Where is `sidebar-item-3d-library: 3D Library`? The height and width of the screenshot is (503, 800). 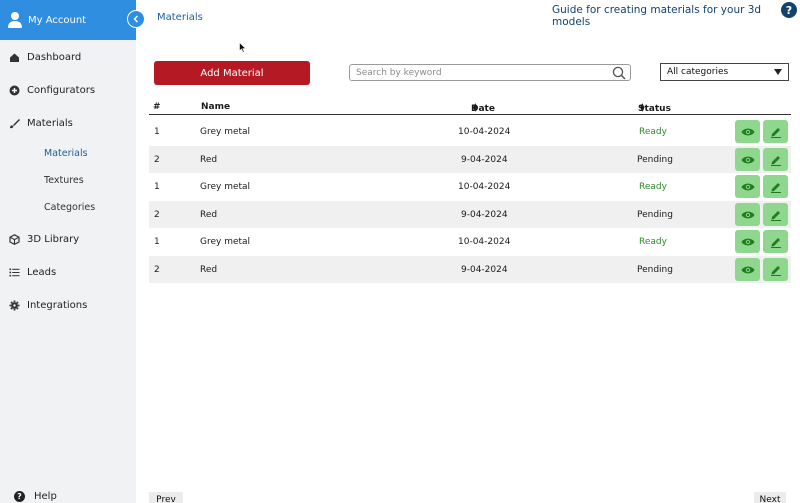
sidebar-item-3d-library: 3D Library is located at coordinates (68, 239).